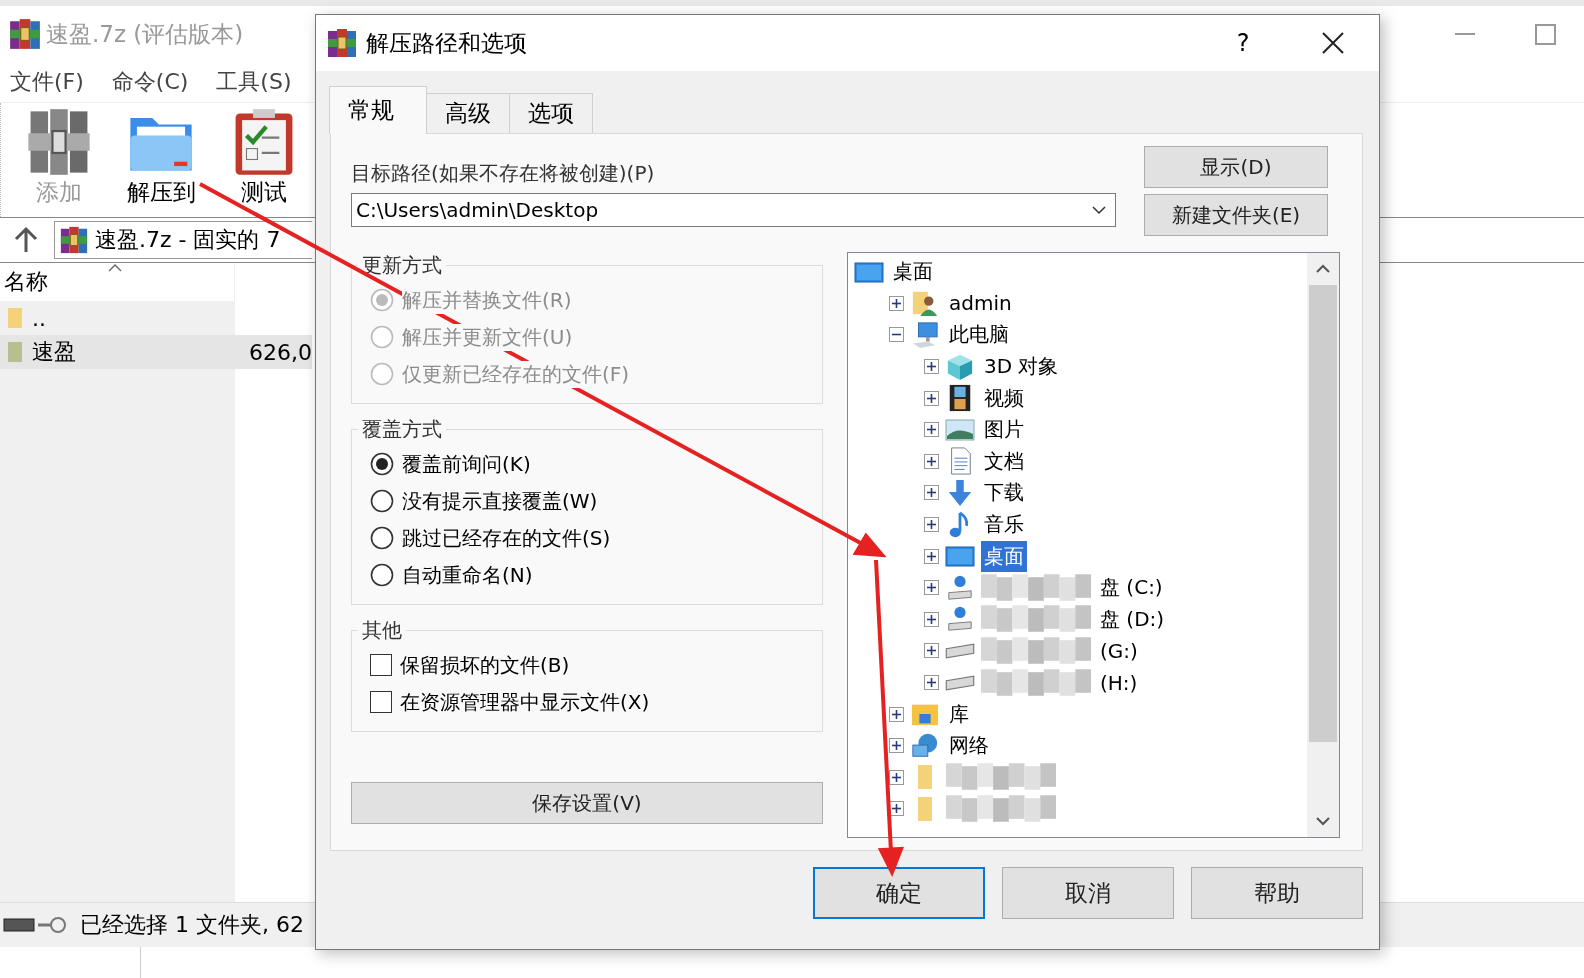 Image resolution: width=1584 pixels, height=978 pixels. What do you see at coordinates (1333, 43) in the screenshot?
I see `close-icon` at bounding box center [1333, 43].